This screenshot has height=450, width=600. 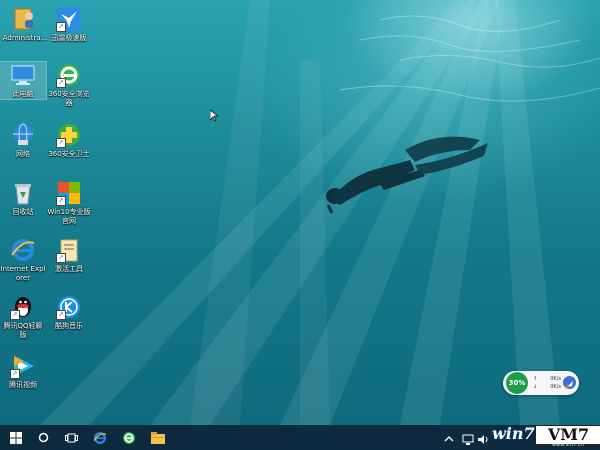 What do you see at coordinates (517, 383) in the screenshot?
I see `memory-percent-badge: 30%` at bounding box center [517, 383].